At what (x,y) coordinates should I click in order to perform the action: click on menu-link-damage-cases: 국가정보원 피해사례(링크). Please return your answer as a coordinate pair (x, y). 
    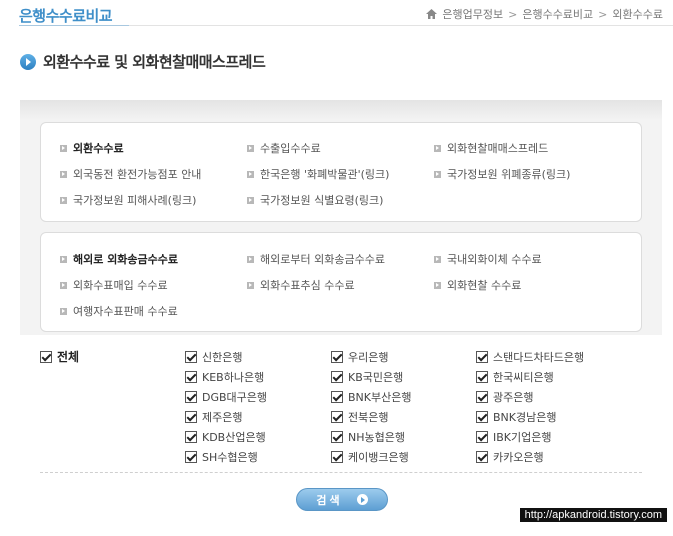
    Looking at the image, I should click on (128, 200).